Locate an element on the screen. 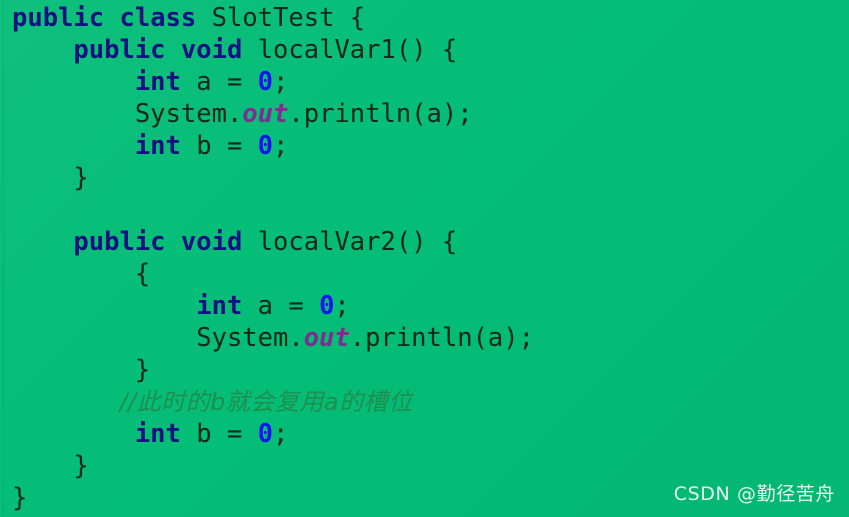 This screenshot has height=517, width=849. code-line: //此时的b就会复用a的槽位 is located at coordinates (273, 402).